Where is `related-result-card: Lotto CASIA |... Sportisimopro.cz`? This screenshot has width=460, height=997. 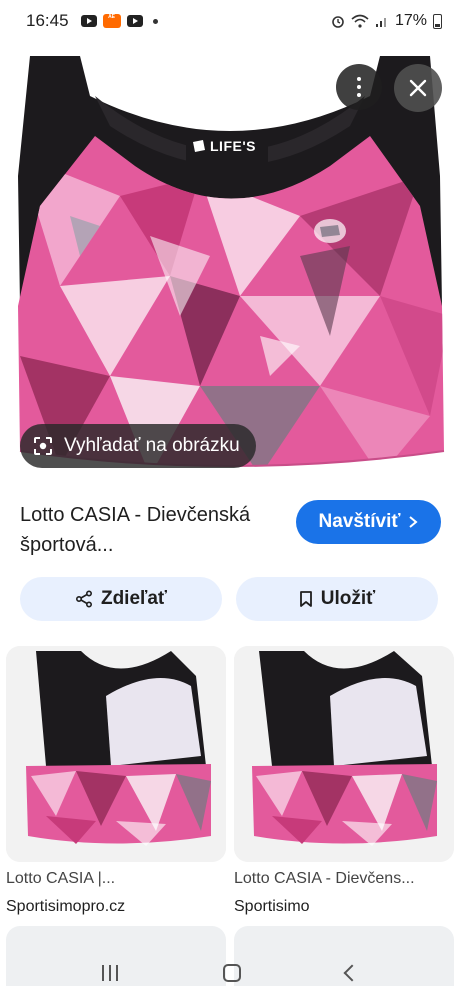
related-result-card: Lotto CASIA |... Sportisimopro.cz is located at coordinates (116, 781).